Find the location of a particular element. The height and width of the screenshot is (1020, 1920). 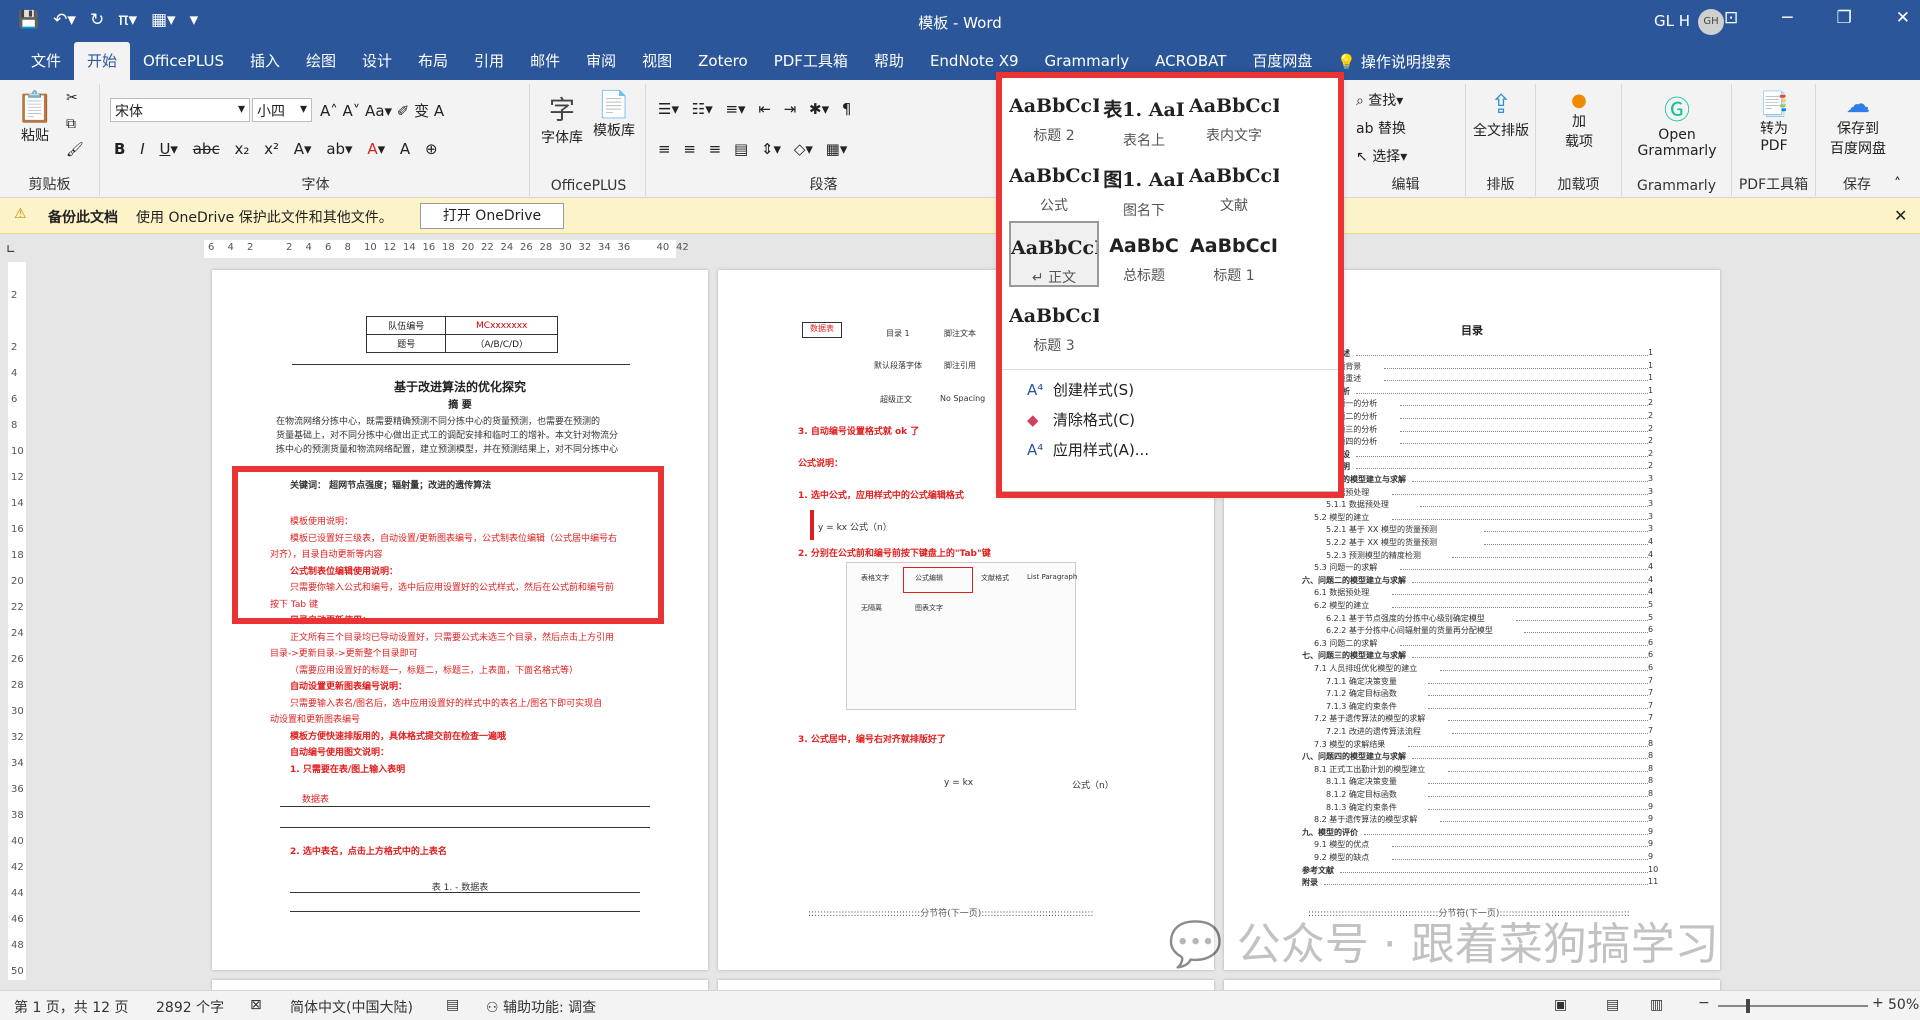

save-icon: 💾 is located at coordinates (28, 20).